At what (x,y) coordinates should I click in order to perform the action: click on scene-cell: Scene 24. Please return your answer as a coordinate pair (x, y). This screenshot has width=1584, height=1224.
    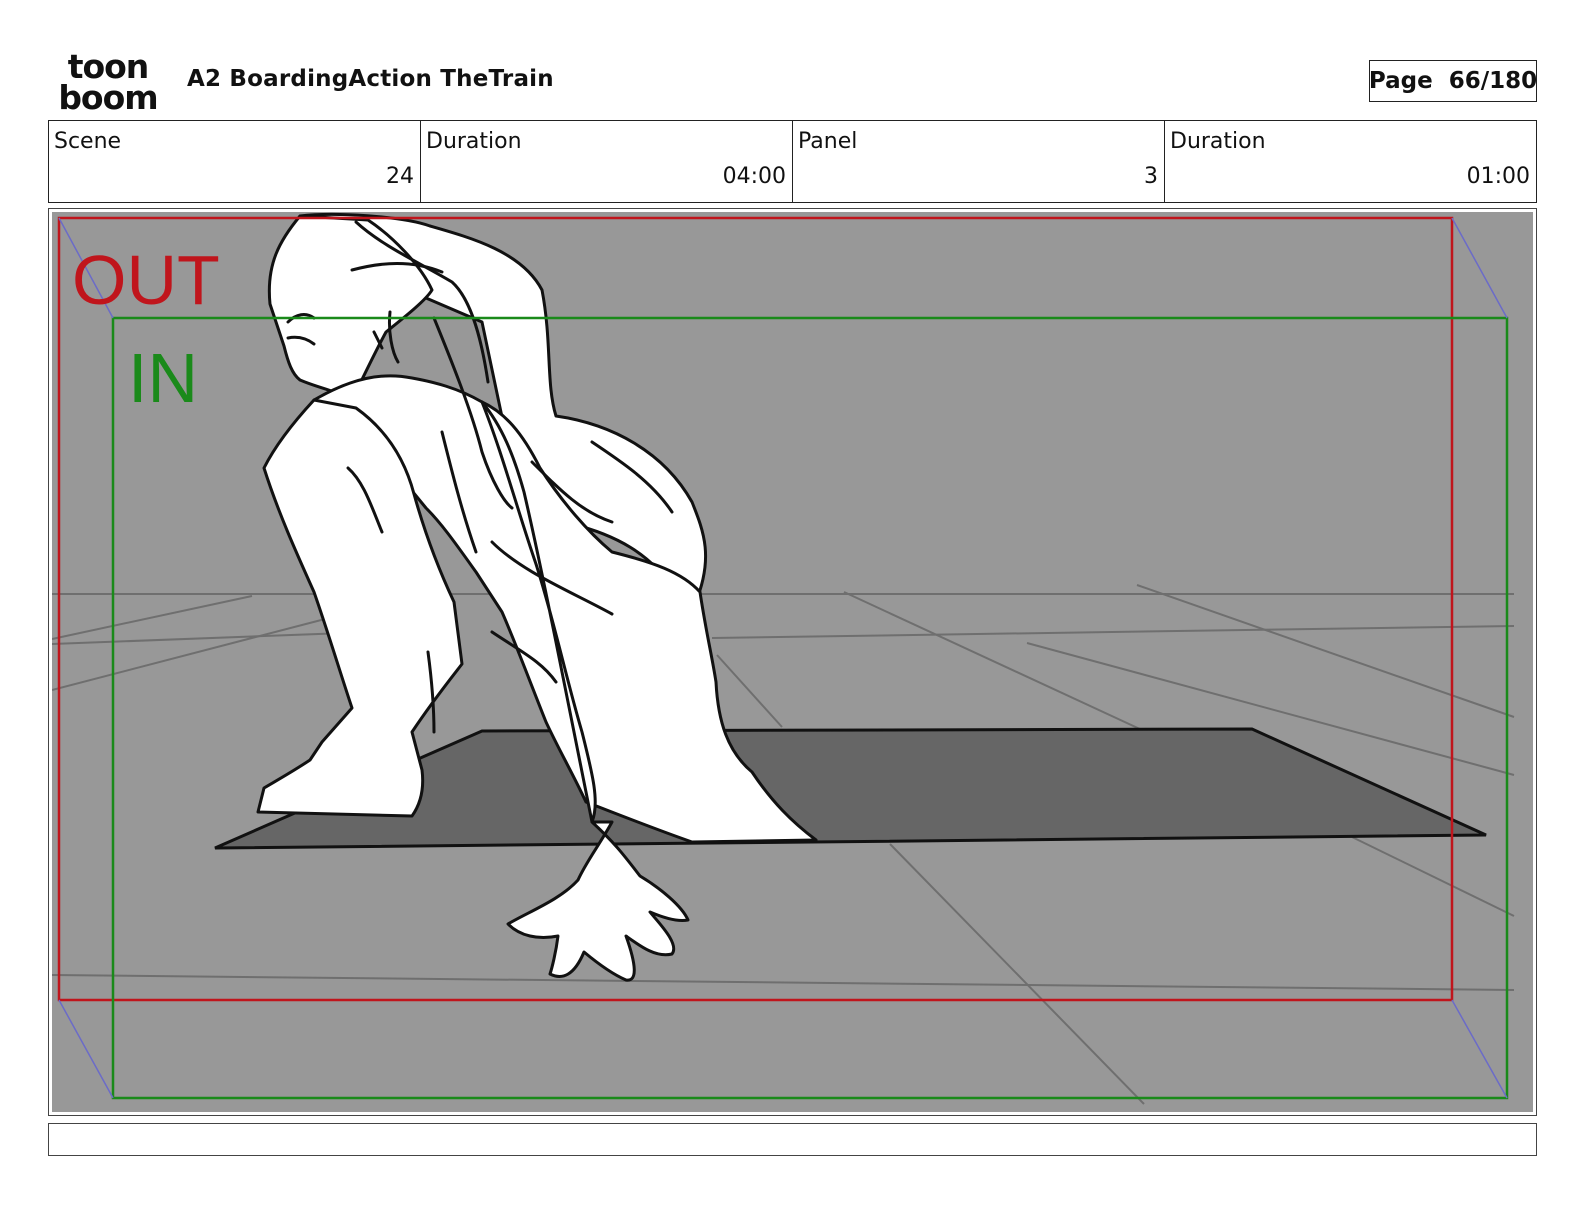
    Looking at the image, I should click on (235, 161).